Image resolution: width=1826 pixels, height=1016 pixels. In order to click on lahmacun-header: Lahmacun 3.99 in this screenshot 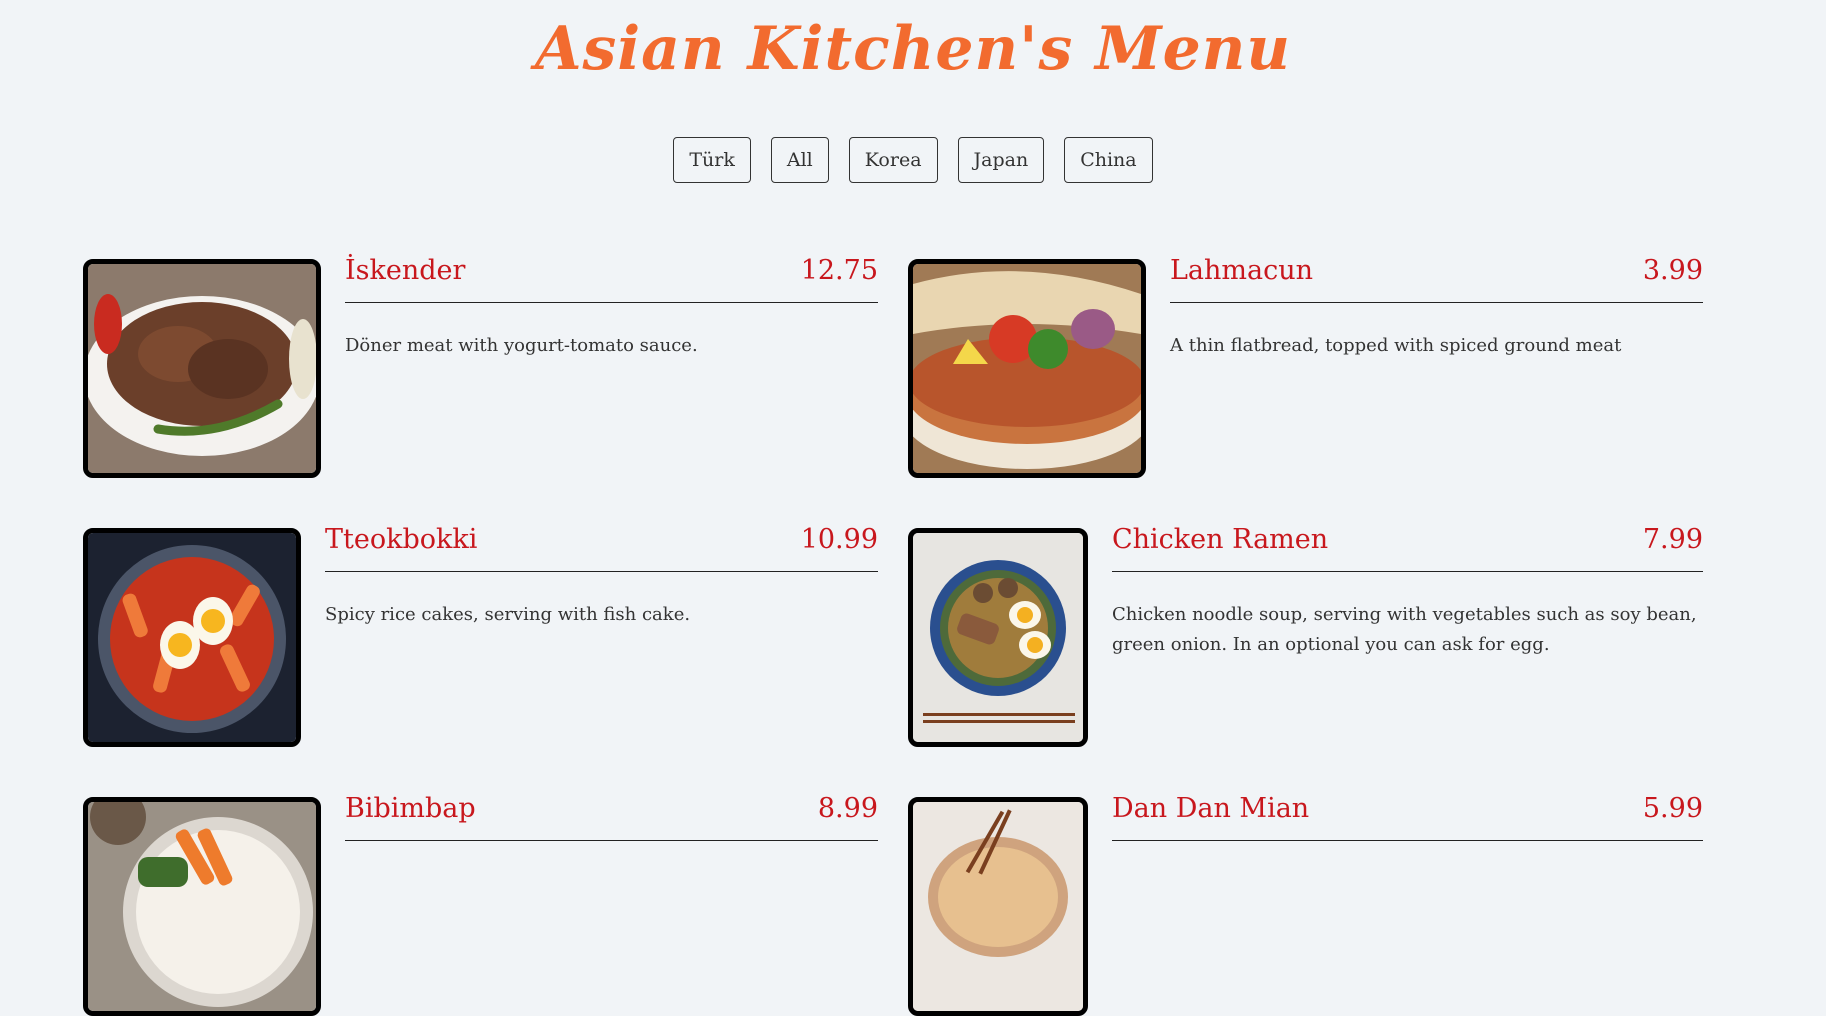, I will do `click(1436, 279)`.